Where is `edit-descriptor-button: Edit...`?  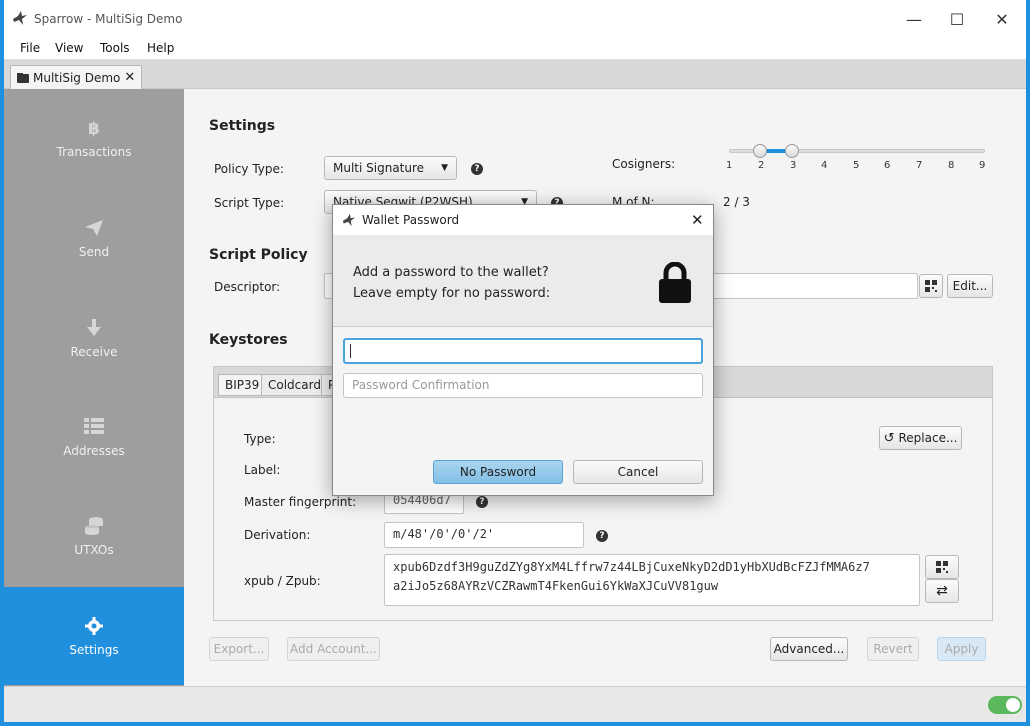
edit-descriptor-button: Edit... is located at coordinates (970, 286).